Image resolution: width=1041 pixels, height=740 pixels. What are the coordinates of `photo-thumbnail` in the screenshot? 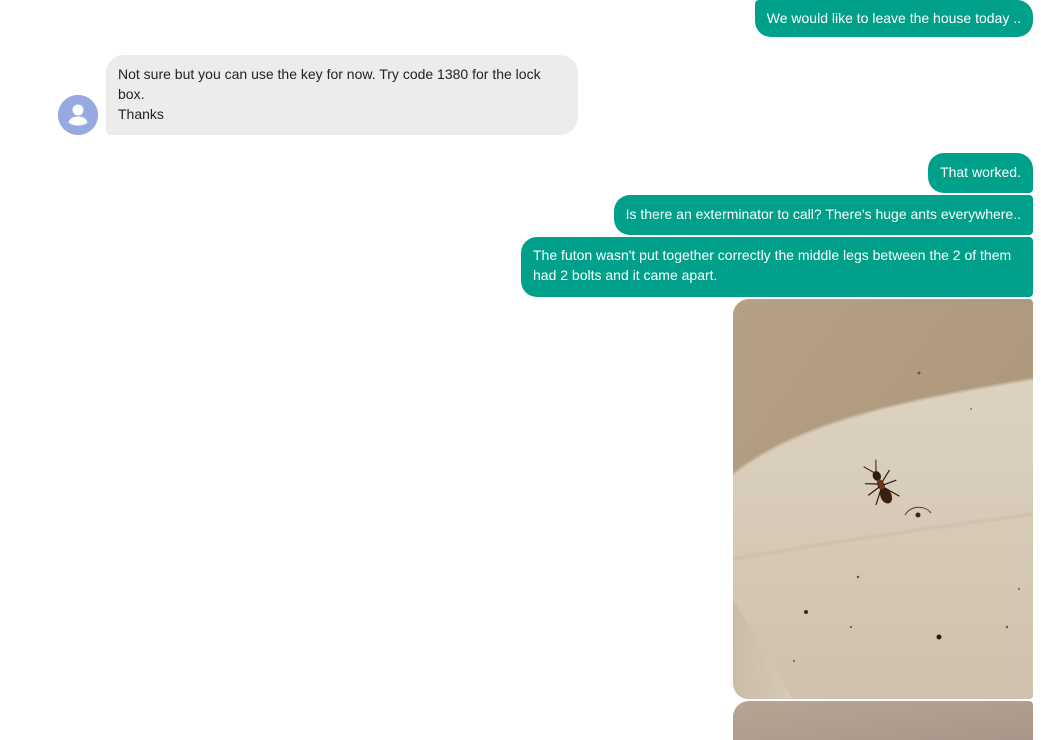 It's located at (883, 720).